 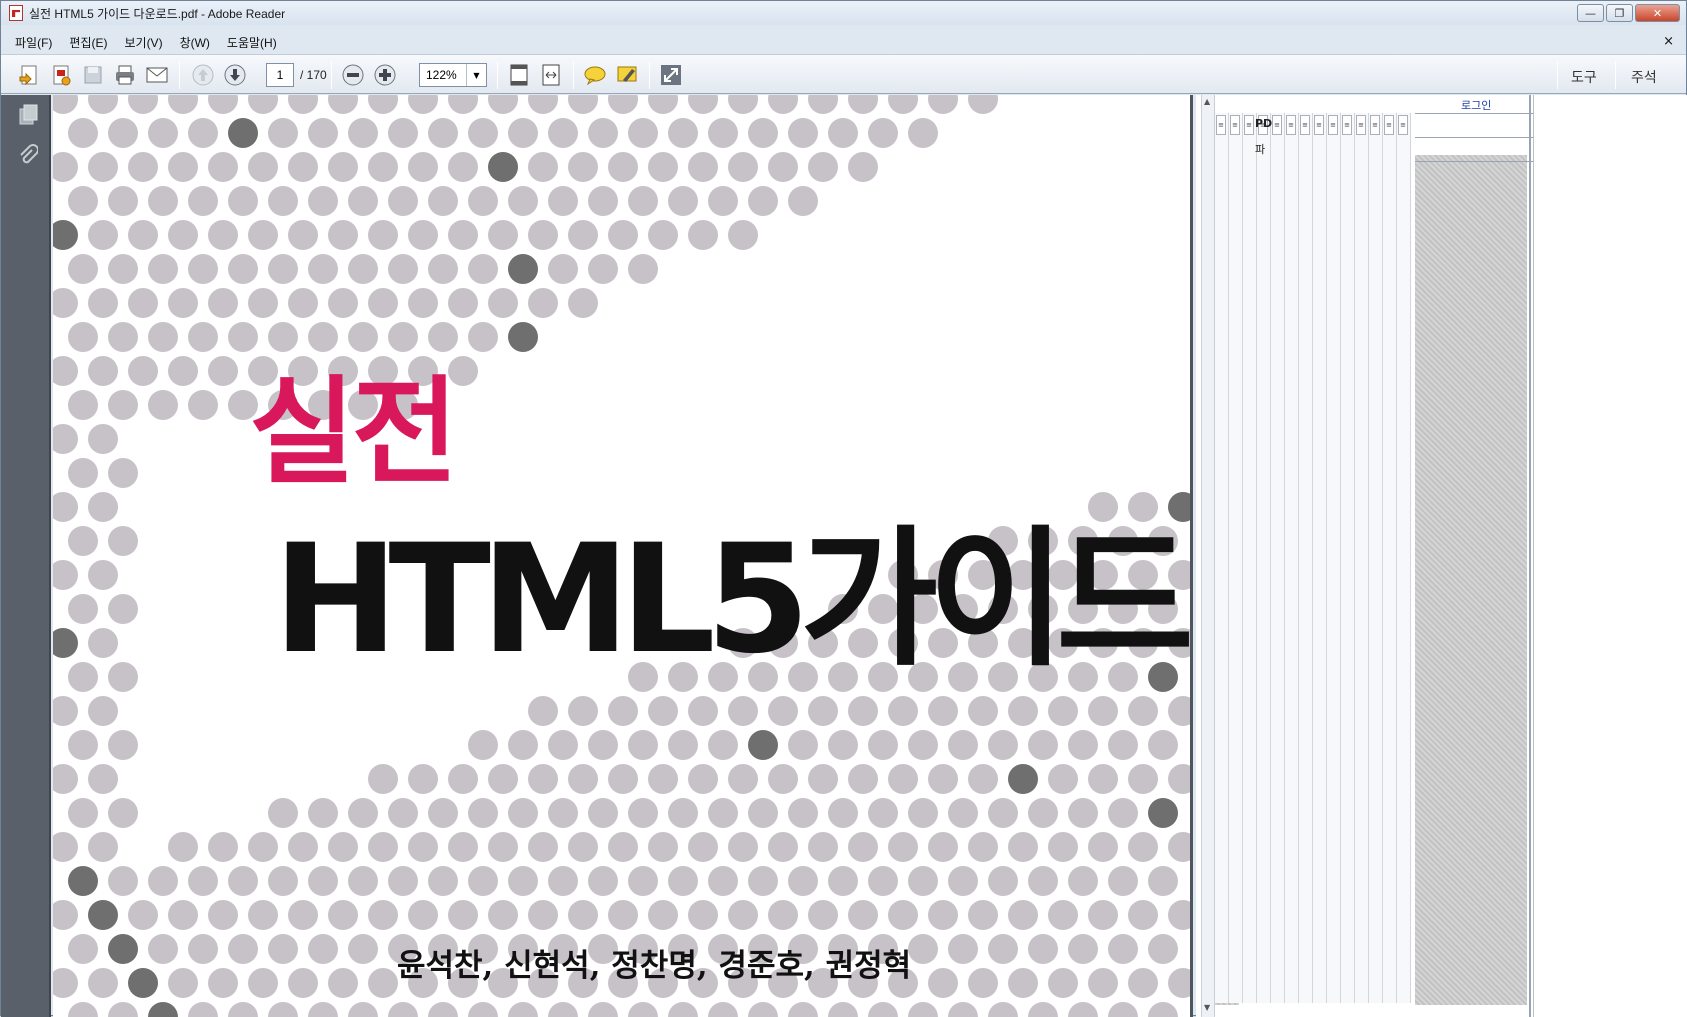 What do you see at coordinates (385, 75) in the screenshot?
I see `zoom-in-button` at bounding box center [385, 75].